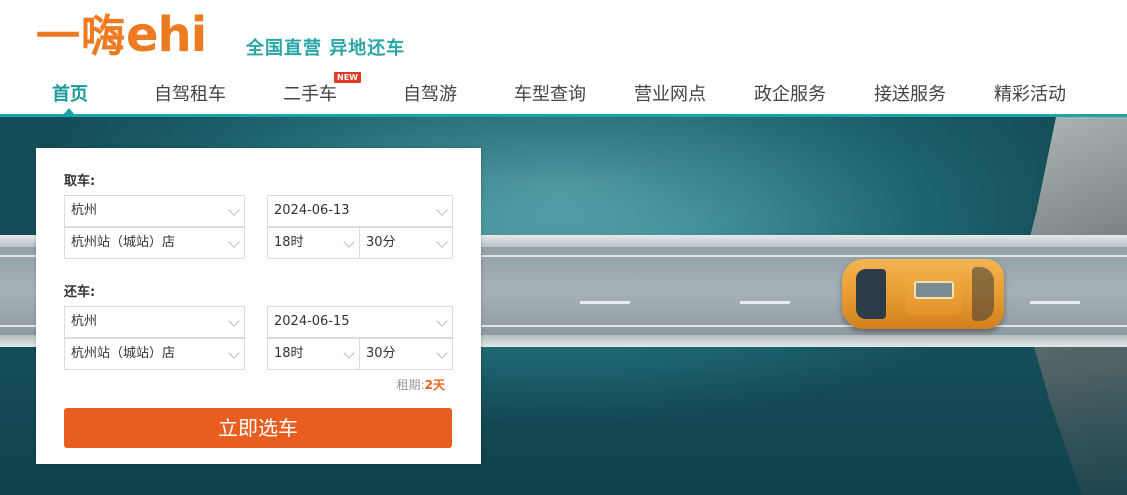 The width and height of the screenshot is (1127, 495). What do you see at coordinates (410, 385) in the screenshot?
I see `rental-duration-label: 租期:` at bounding box center [410, 385].